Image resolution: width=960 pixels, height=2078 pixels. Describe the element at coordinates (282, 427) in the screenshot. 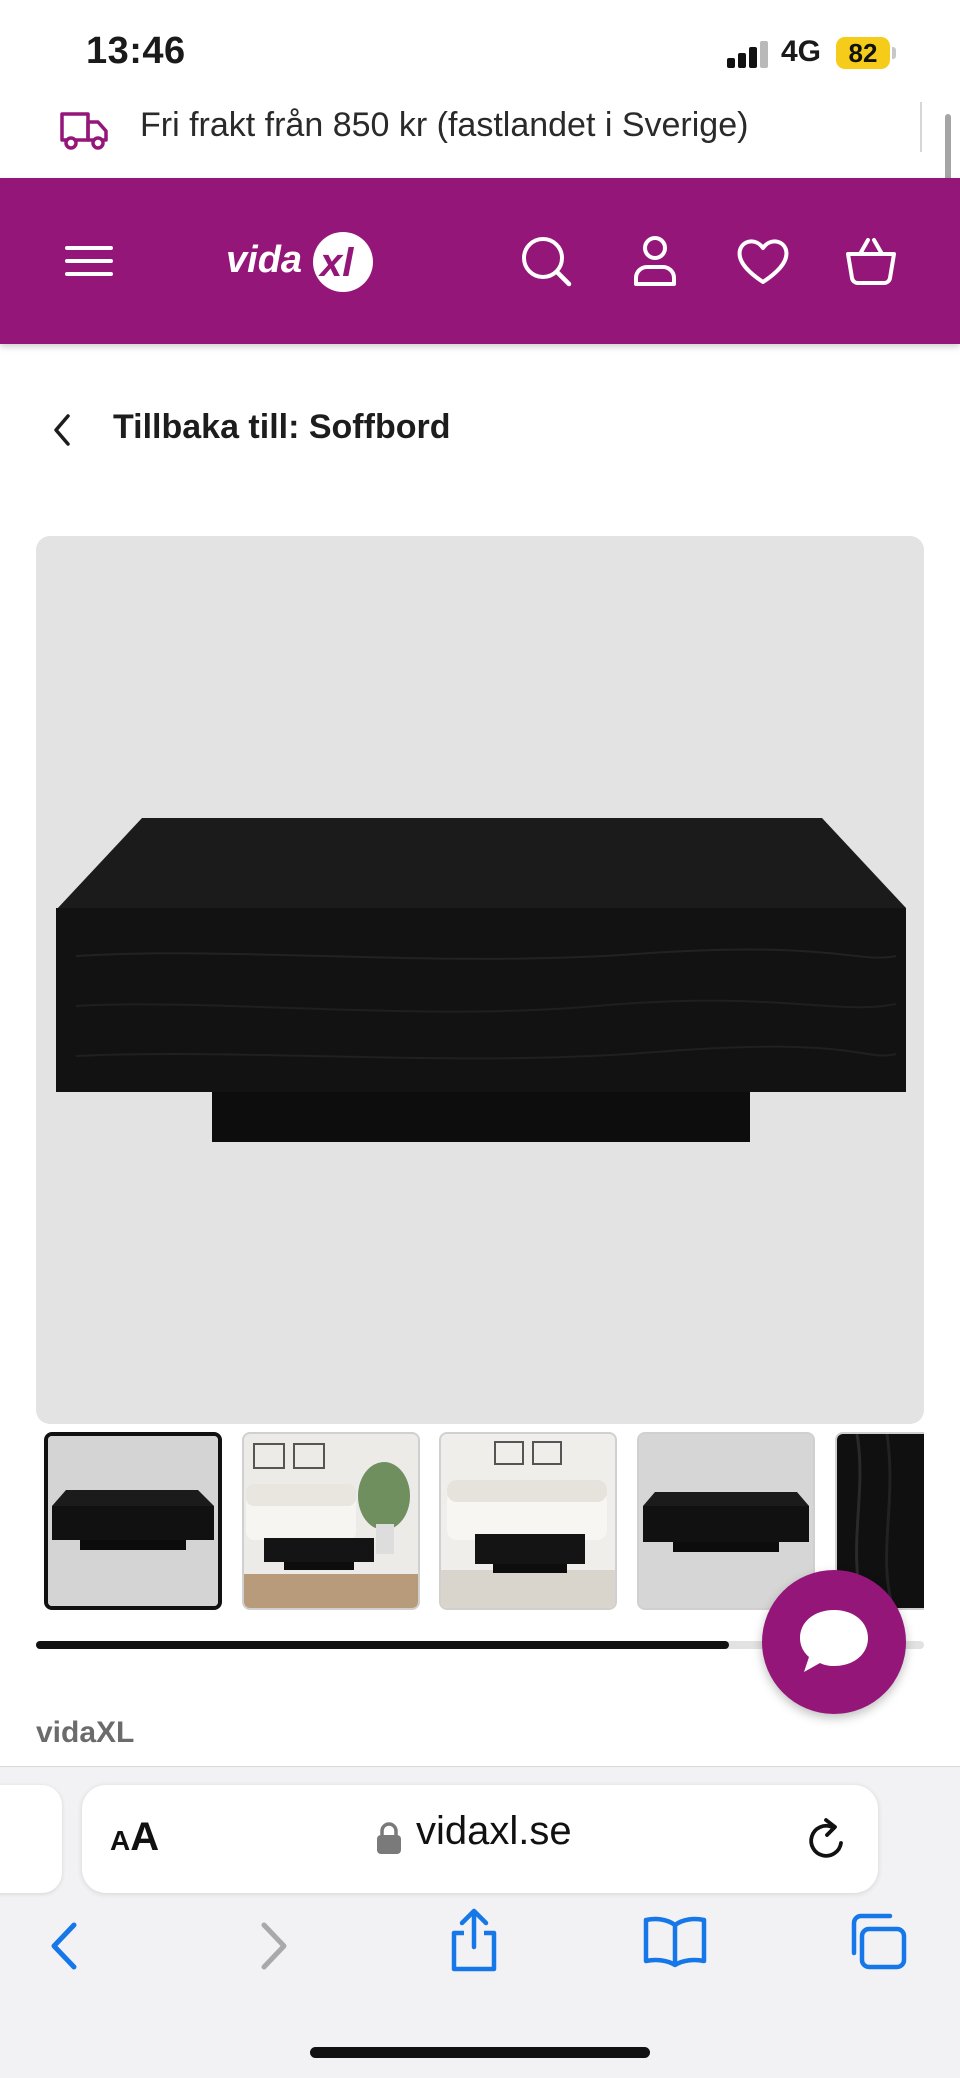

I see `back-link-label: Tillbaka till: Soffbord` at that location.